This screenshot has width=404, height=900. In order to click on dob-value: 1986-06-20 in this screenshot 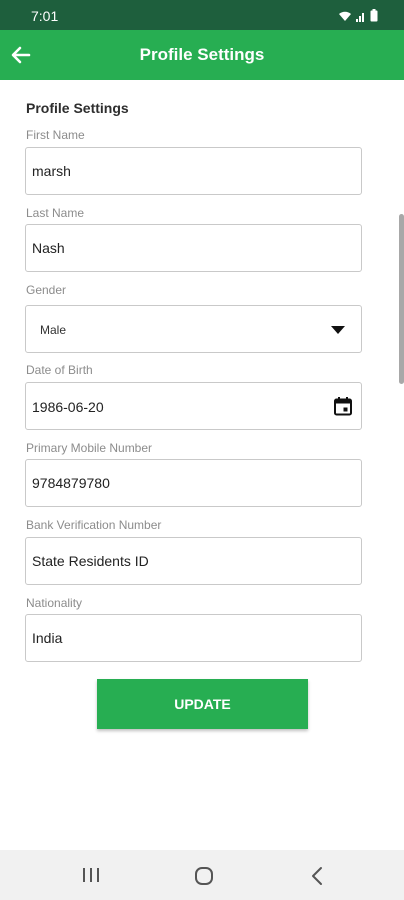, I will do `click(68, 407)`.